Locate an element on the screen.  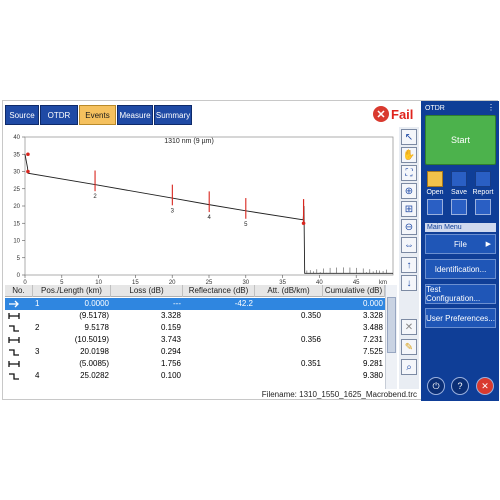
zoom-fit-icon: ⛶ is located at coordinates (409, 173).